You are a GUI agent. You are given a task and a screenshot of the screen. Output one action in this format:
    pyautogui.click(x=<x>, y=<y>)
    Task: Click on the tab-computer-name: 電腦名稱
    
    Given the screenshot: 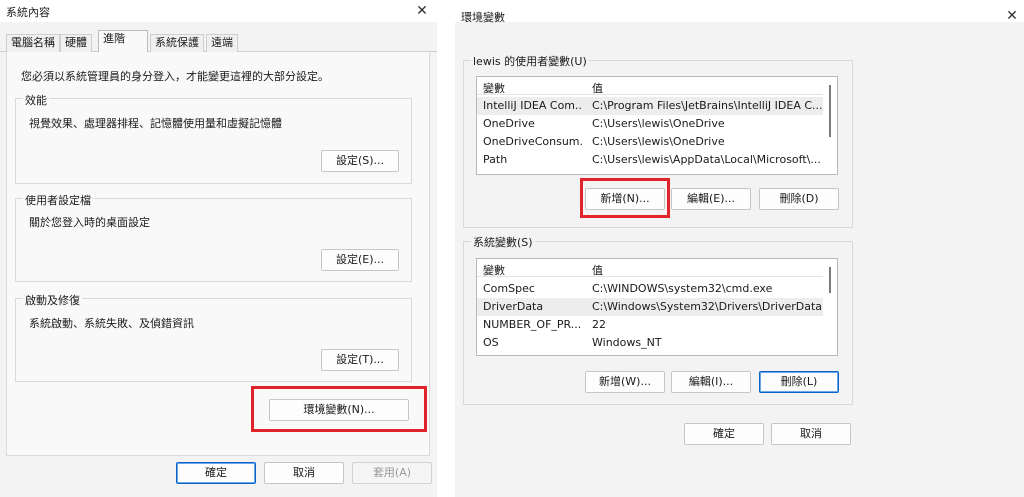 What is the action you would take?
    pyautogui.click(x=33, y=43)
    